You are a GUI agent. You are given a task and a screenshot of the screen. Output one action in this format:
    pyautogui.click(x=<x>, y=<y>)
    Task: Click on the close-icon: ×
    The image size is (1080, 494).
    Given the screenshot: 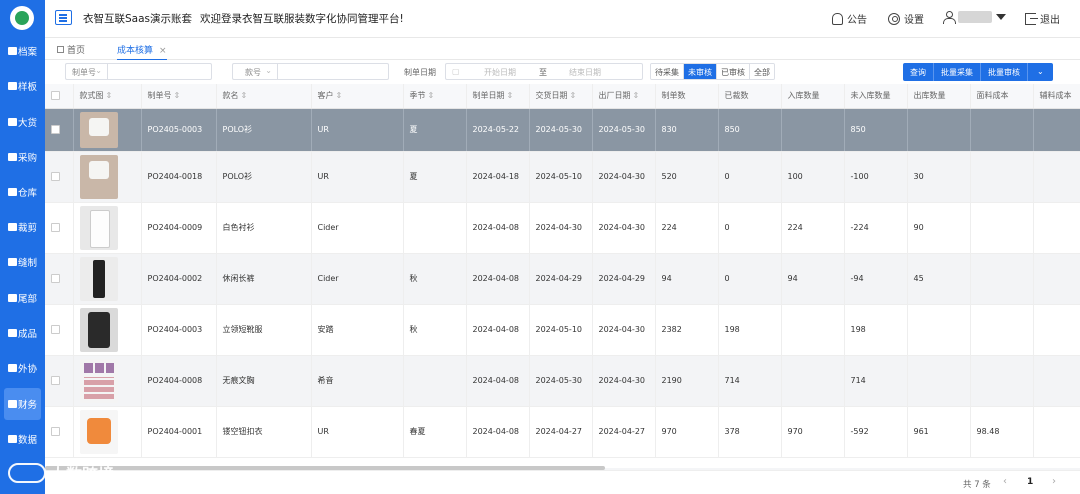 What is the action you would take?
    pyautogui.click(x=163, y=51)
    